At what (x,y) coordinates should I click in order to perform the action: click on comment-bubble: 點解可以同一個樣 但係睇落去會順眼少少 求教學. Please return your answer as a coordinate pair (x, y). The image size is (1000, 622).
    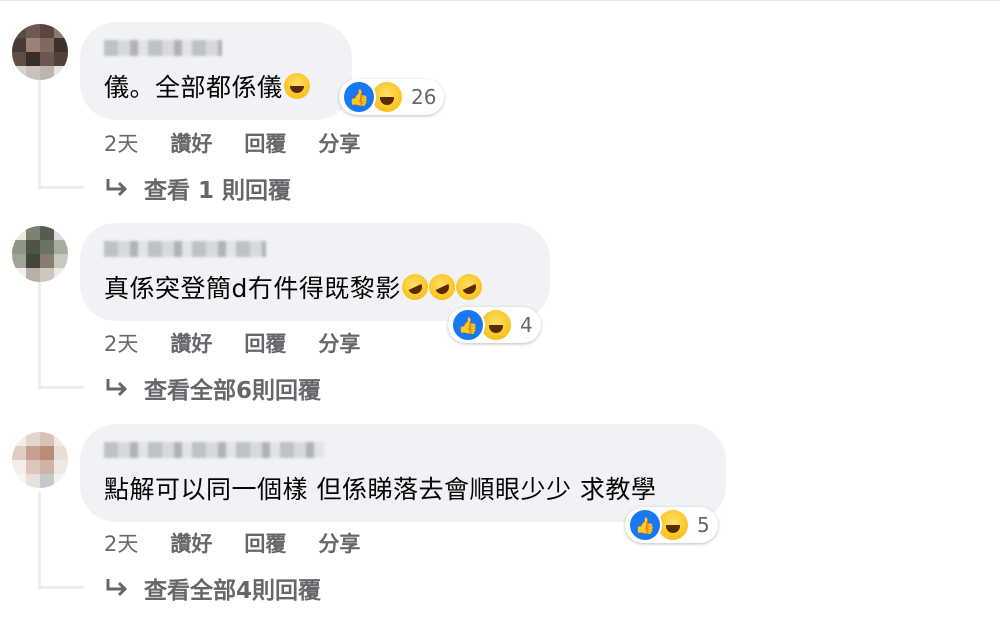
    Looking at the image, I should click on (403, 473).